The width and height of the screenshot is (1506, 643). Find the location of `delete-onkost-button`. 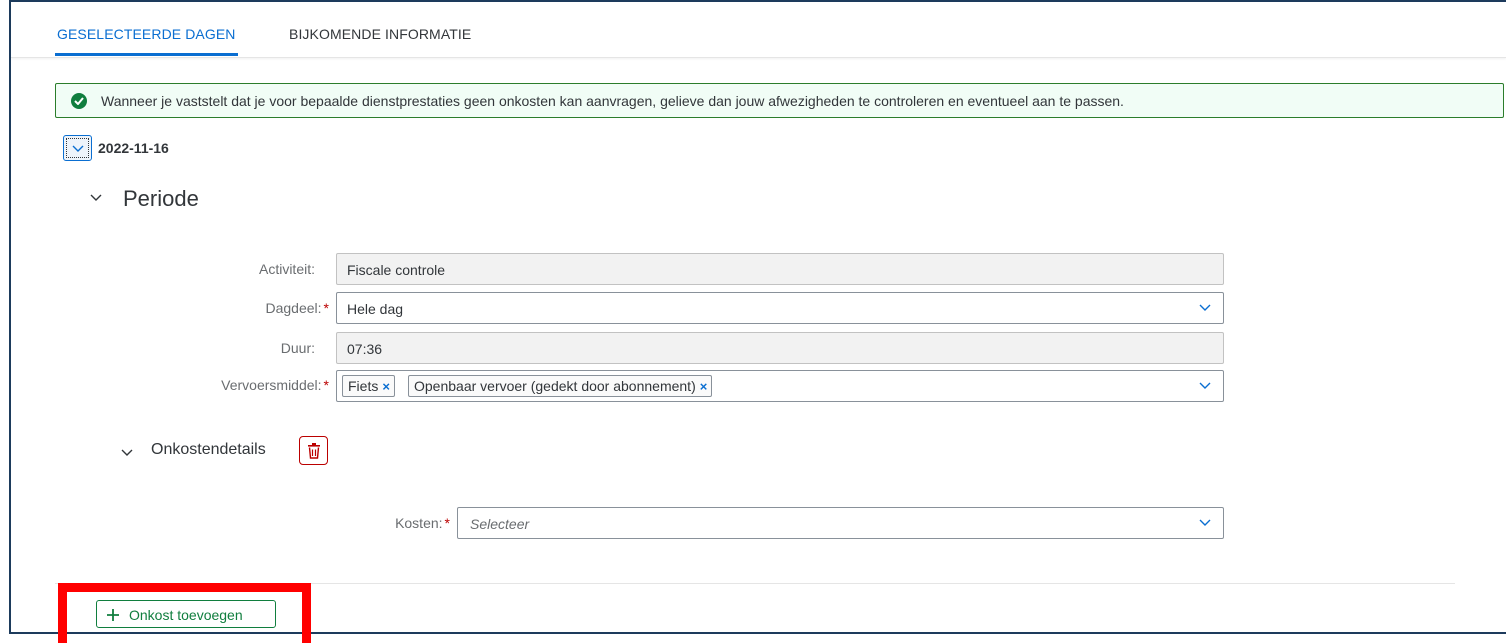

delete-onkost-button is located at coordinates (313, 450).